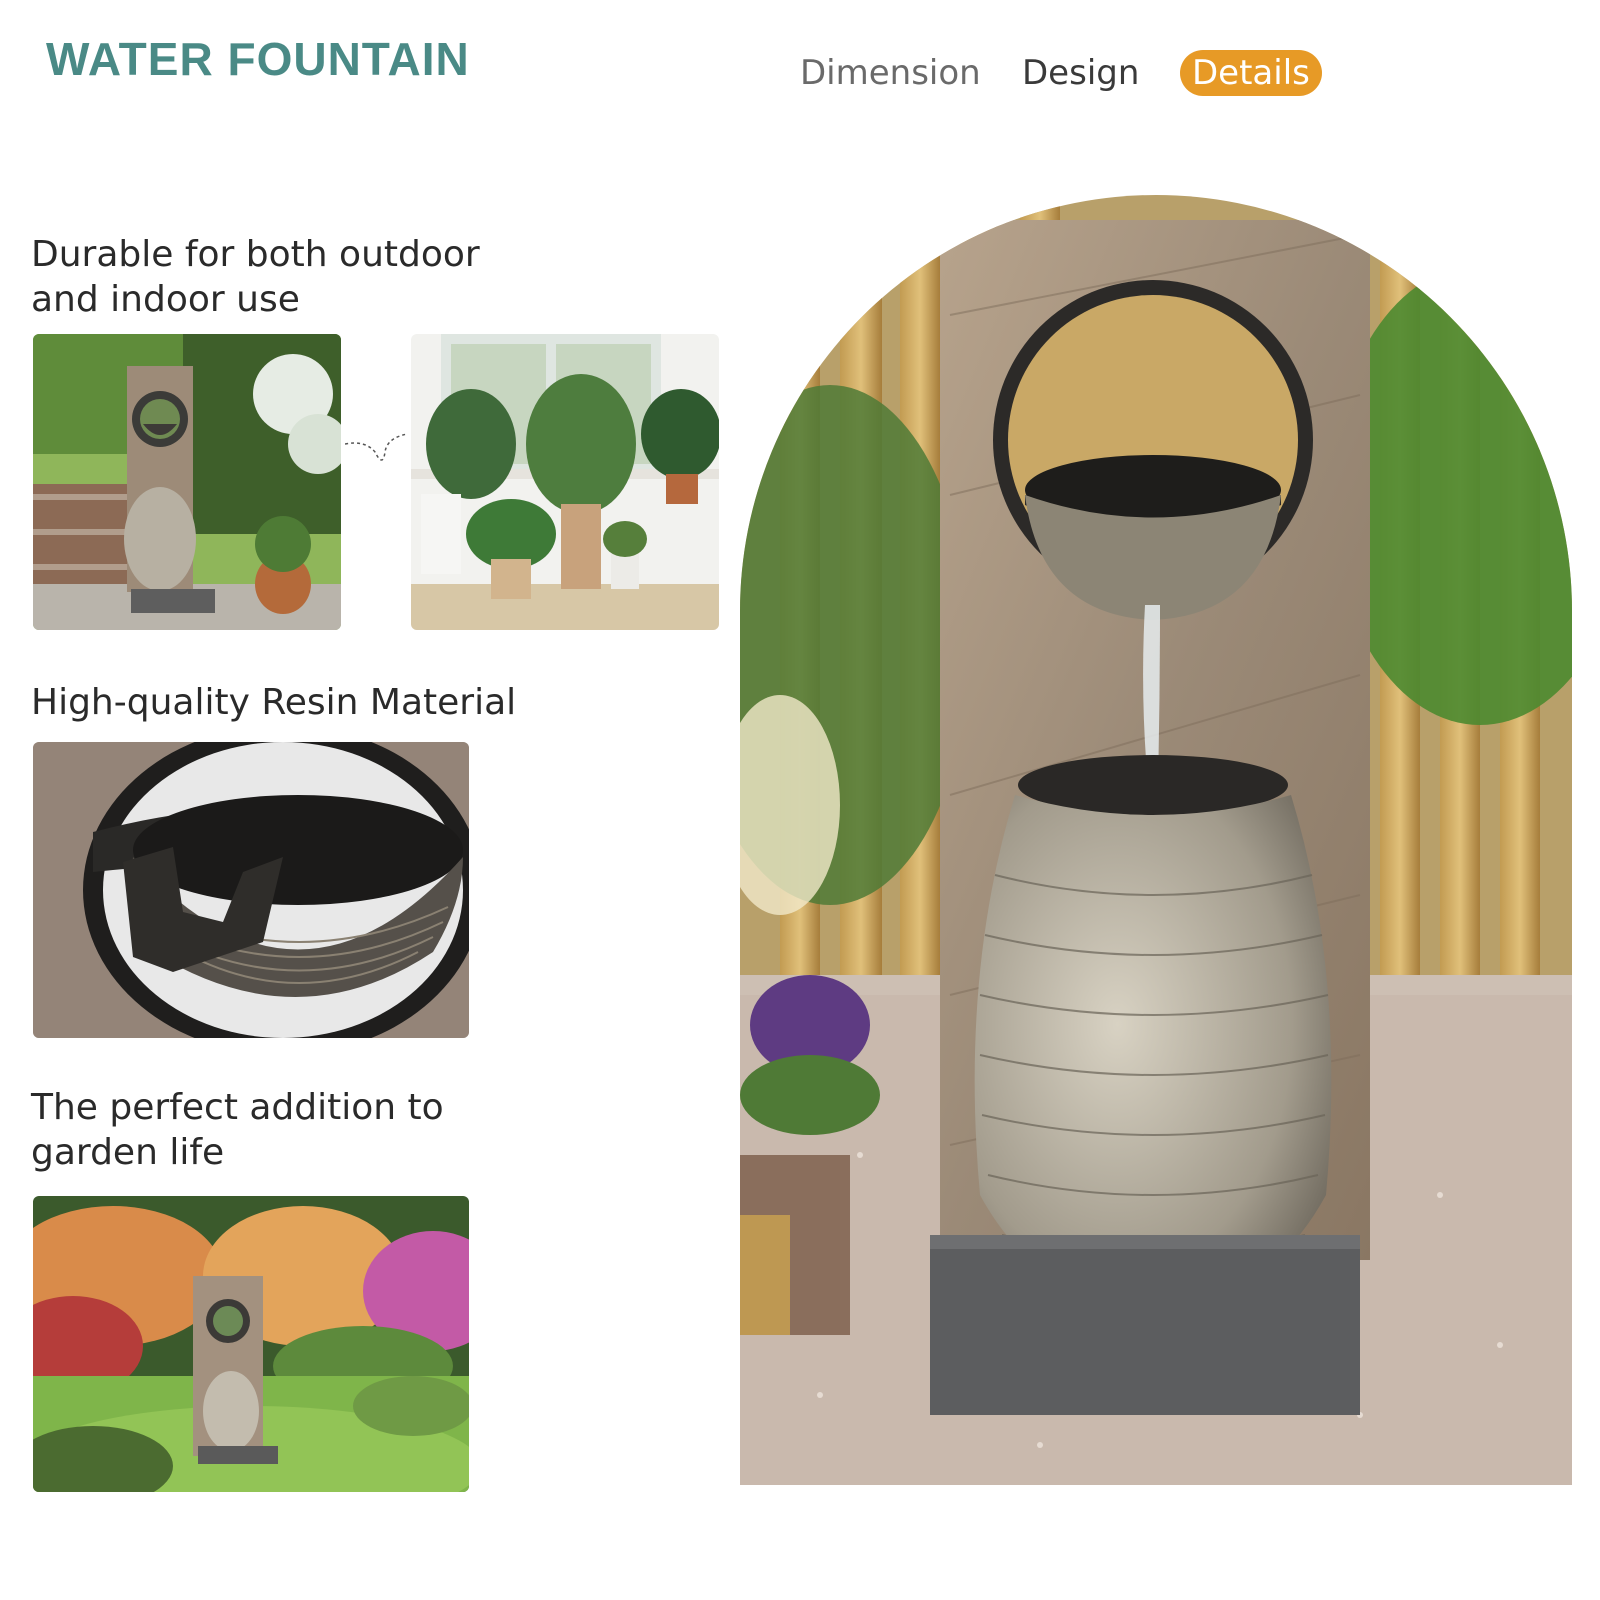 This screenshot has width=1600, height=1600. What do you see at coordinates (1080, 73) in the screenshot?
I see `tab-design: Design` at bounding box center [1080, 73].